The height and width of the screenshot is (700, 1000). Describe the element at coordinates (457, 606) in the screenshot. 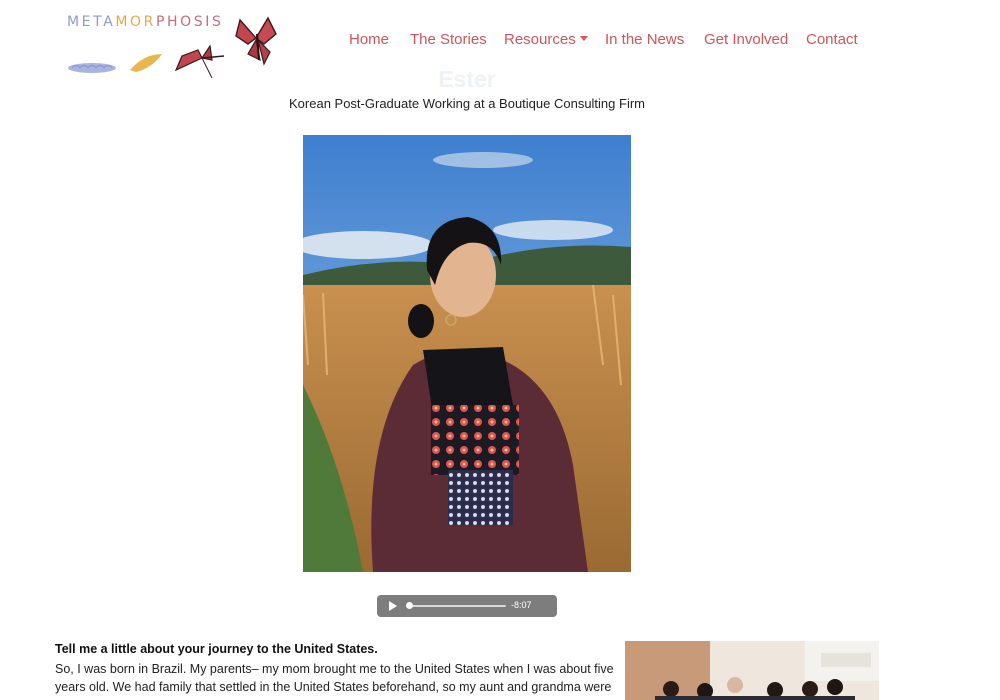

I see `audio-progress-track` at that location.